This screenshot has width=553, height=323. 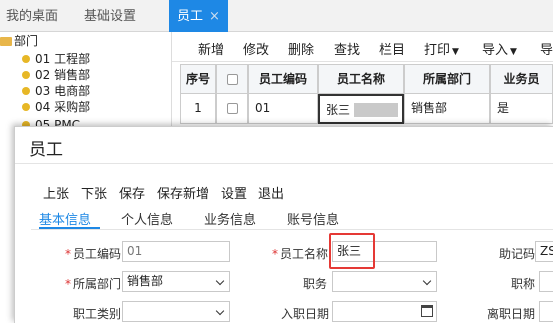 I want to click on import-label: 导入, so click(x=495, y=50).